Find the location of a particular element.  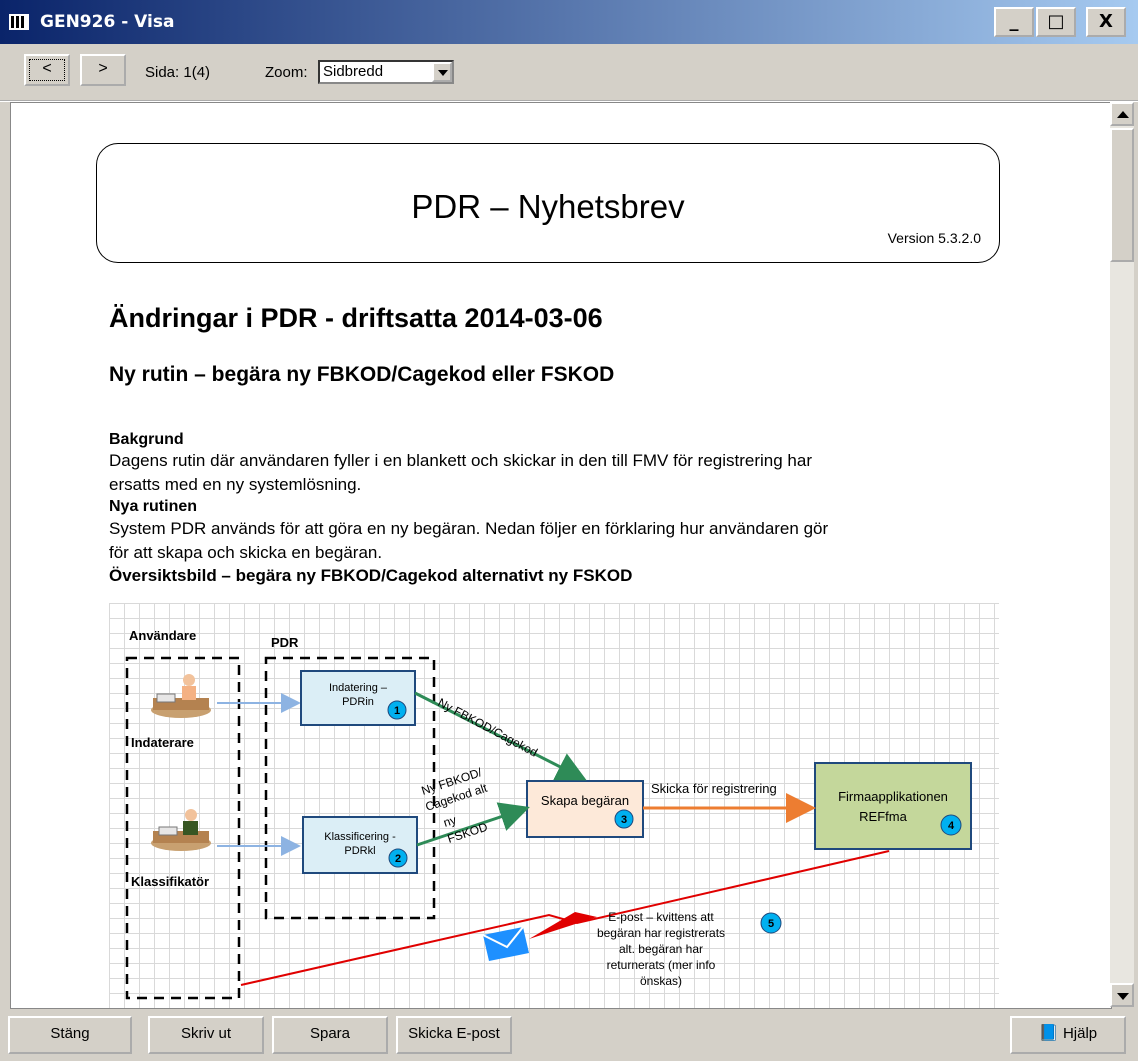

lightning-icon is located at coordinates (563, 925).